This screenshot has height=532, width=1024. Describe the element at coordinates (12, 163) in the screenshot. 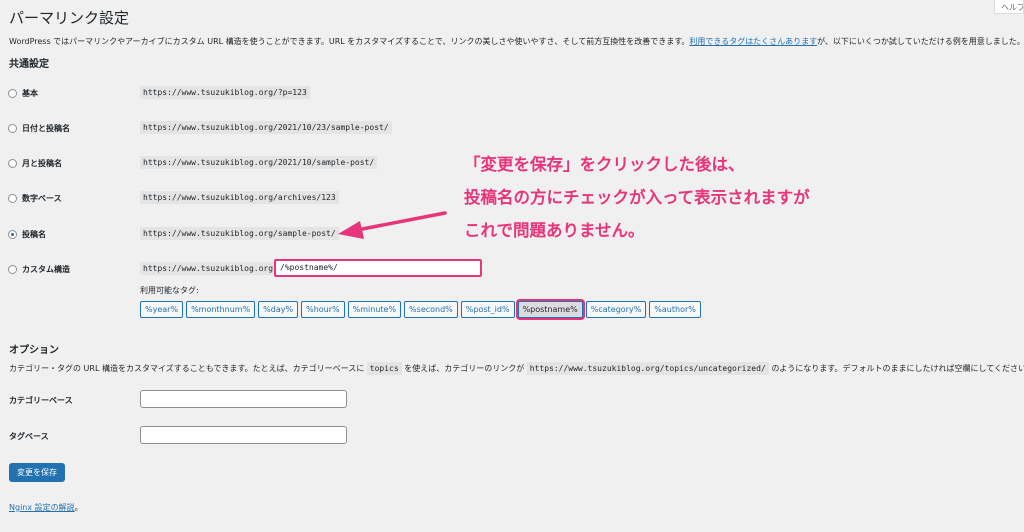

I see `radio-month-name` at that location.